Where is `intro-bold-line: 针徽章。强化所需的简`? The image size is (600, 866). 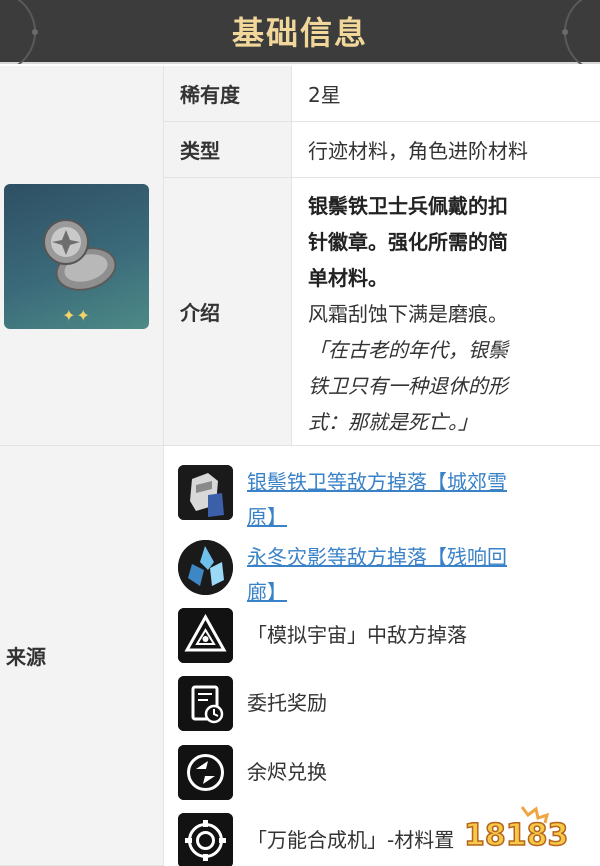
intro-bold-line: 针徽章。强化所需的简 is located at coordinates (408, 242).